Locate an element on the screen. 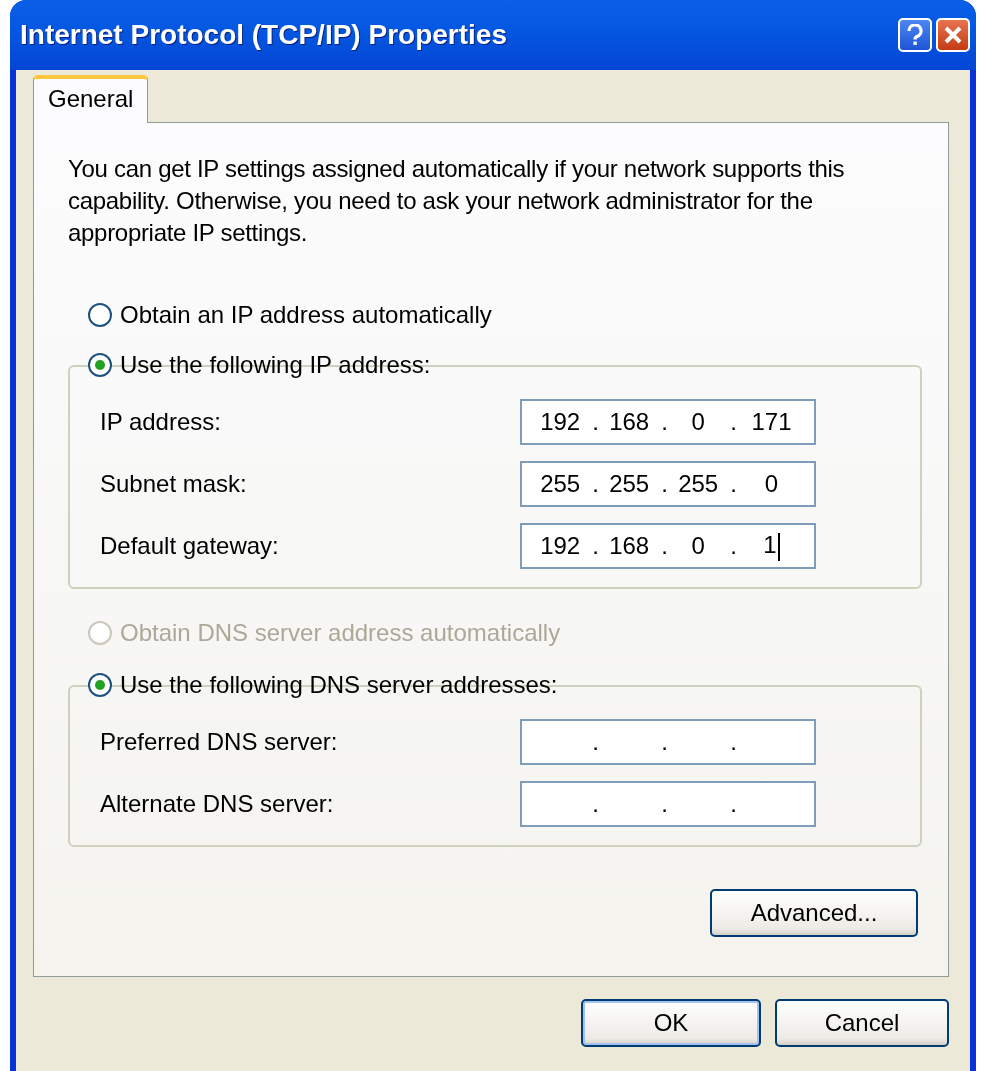 The image size is (988, 1071). ok-button: OK is located at coordinates (671, 1023).